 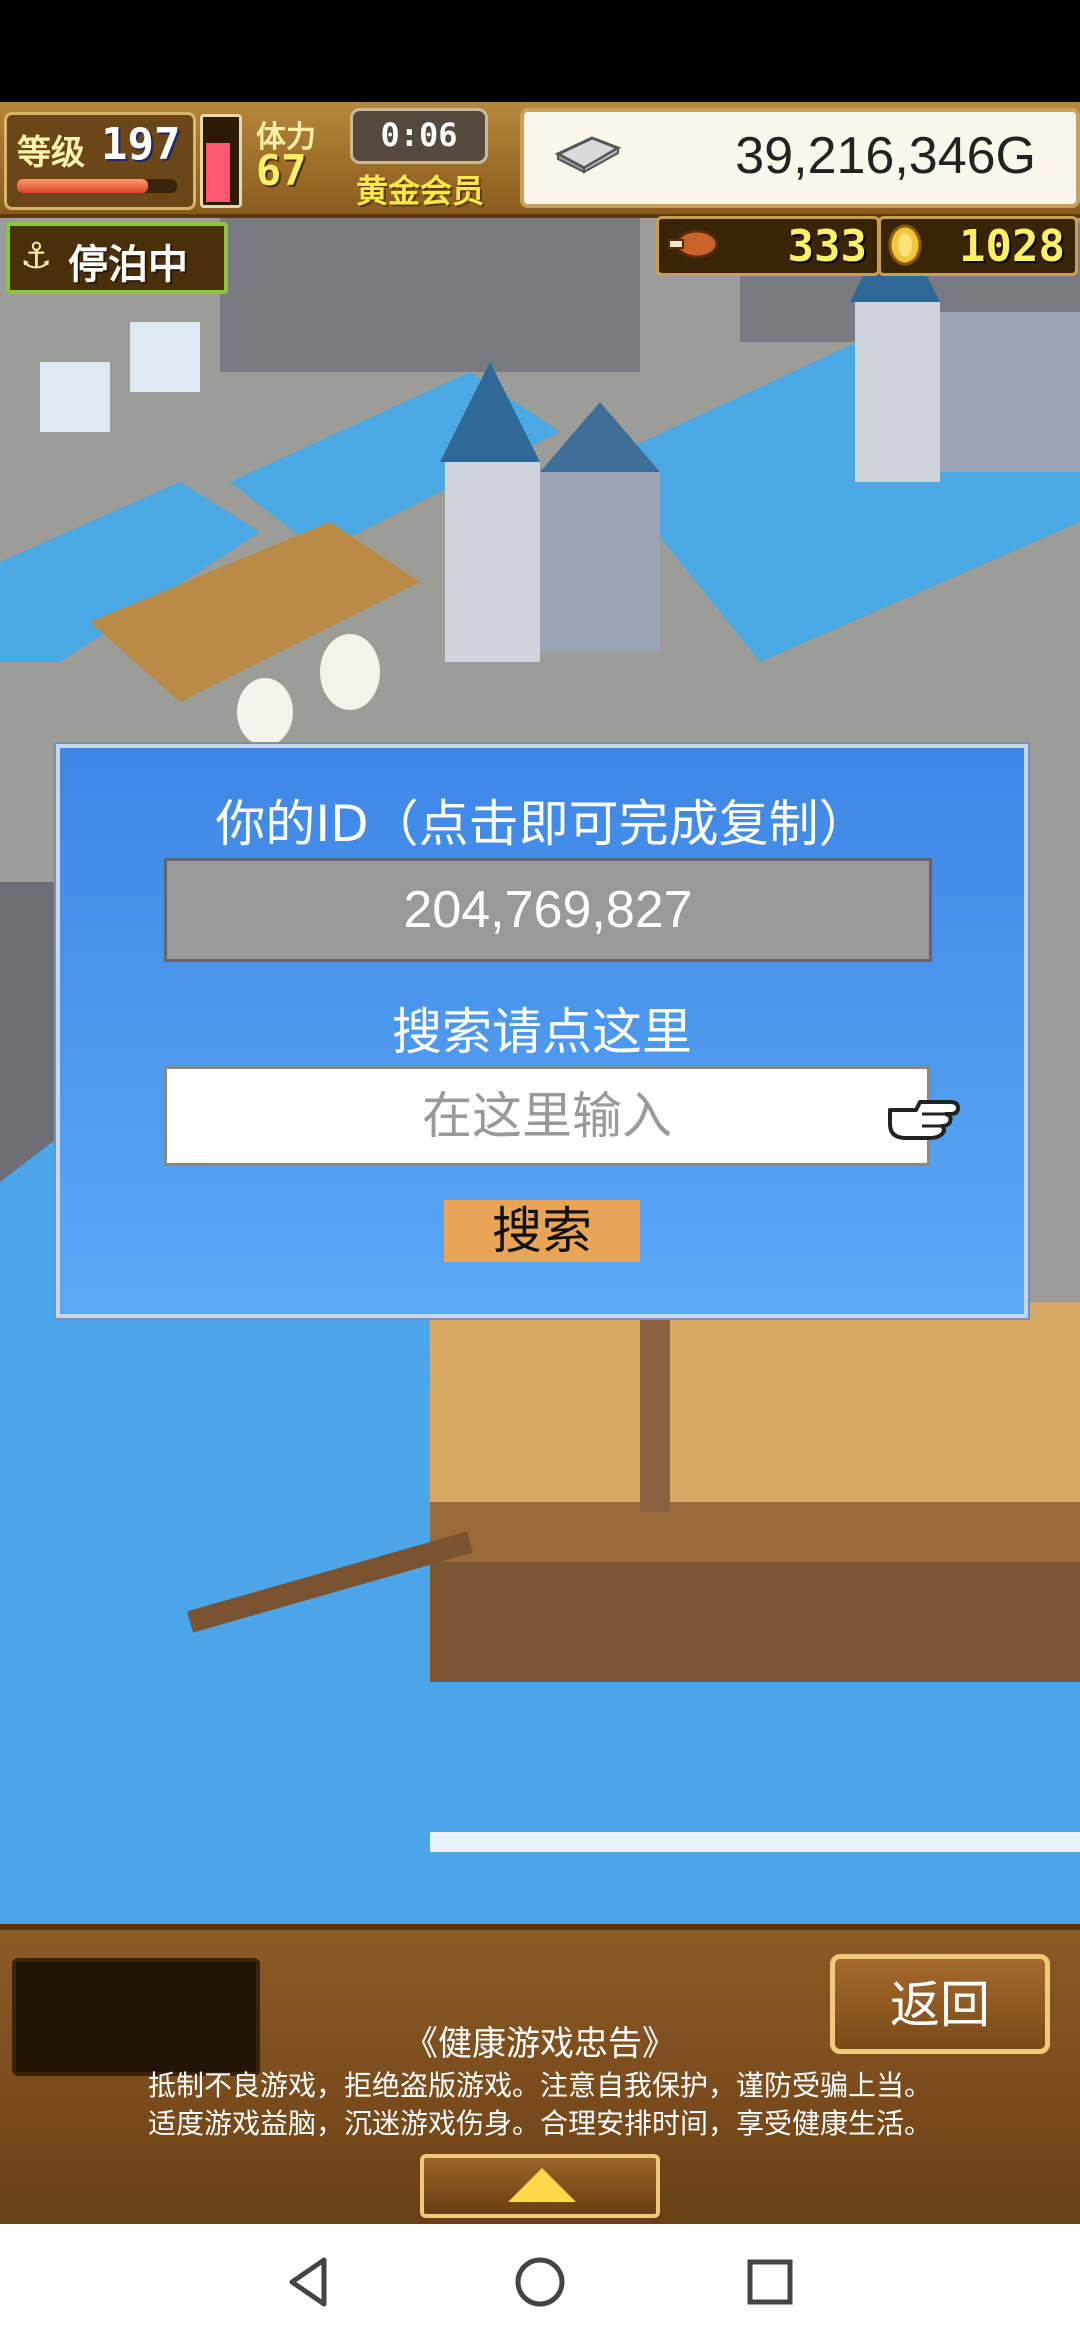 I want to click on health-notice-title: 《健康游戏忠告》, so click(x=540, y=2044).